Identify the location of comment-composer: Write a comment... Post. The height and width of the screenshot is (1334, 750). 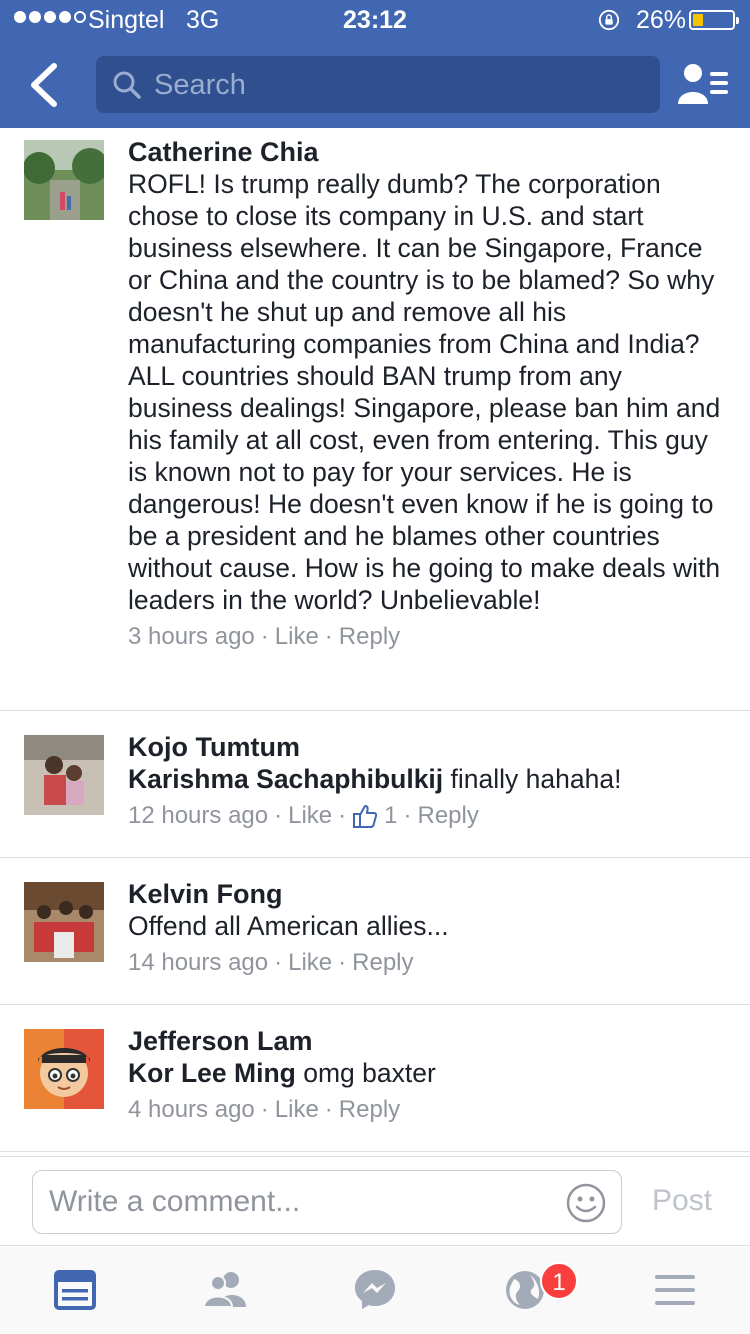
(375, 1201).